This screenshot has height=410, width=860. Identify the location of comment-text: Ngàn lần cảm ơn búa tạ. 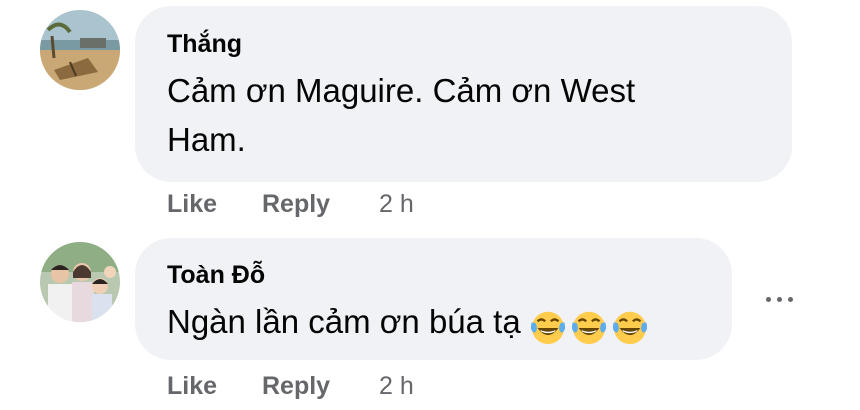
(409, 323).